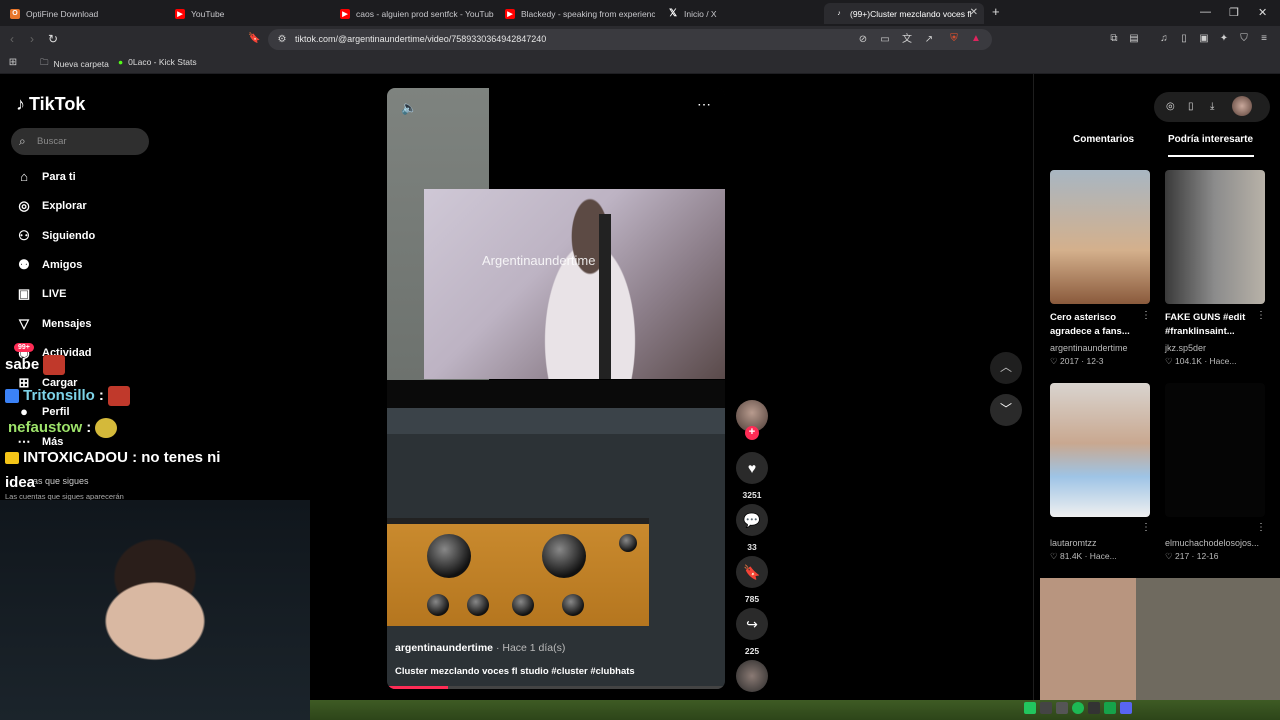 Image resolution: width=1280 pixels, height=720 pixels. What do you see at coordinates (1244, 39) in the screenshot?
I see `vpn-icon: ⛉` at bounding box center [1244, 39].